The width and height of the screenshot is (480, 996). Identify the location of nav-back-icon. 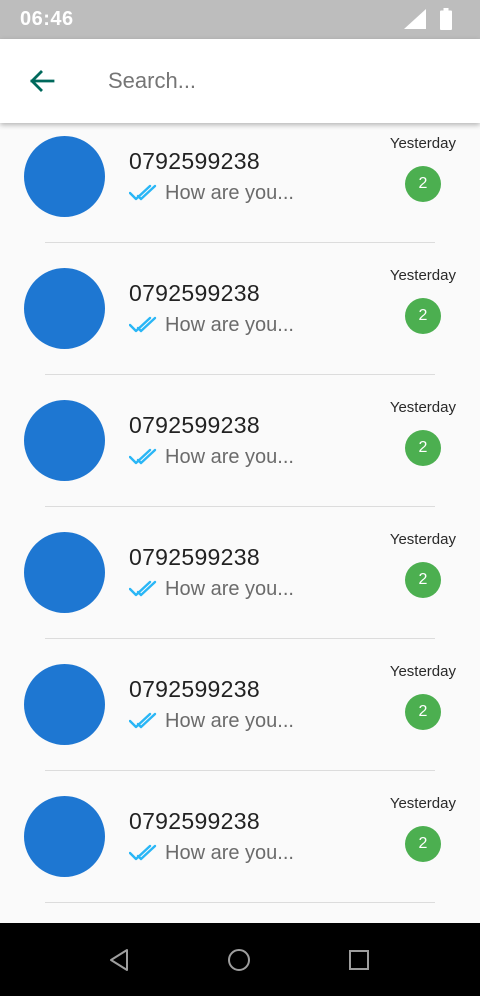
(119, 960).